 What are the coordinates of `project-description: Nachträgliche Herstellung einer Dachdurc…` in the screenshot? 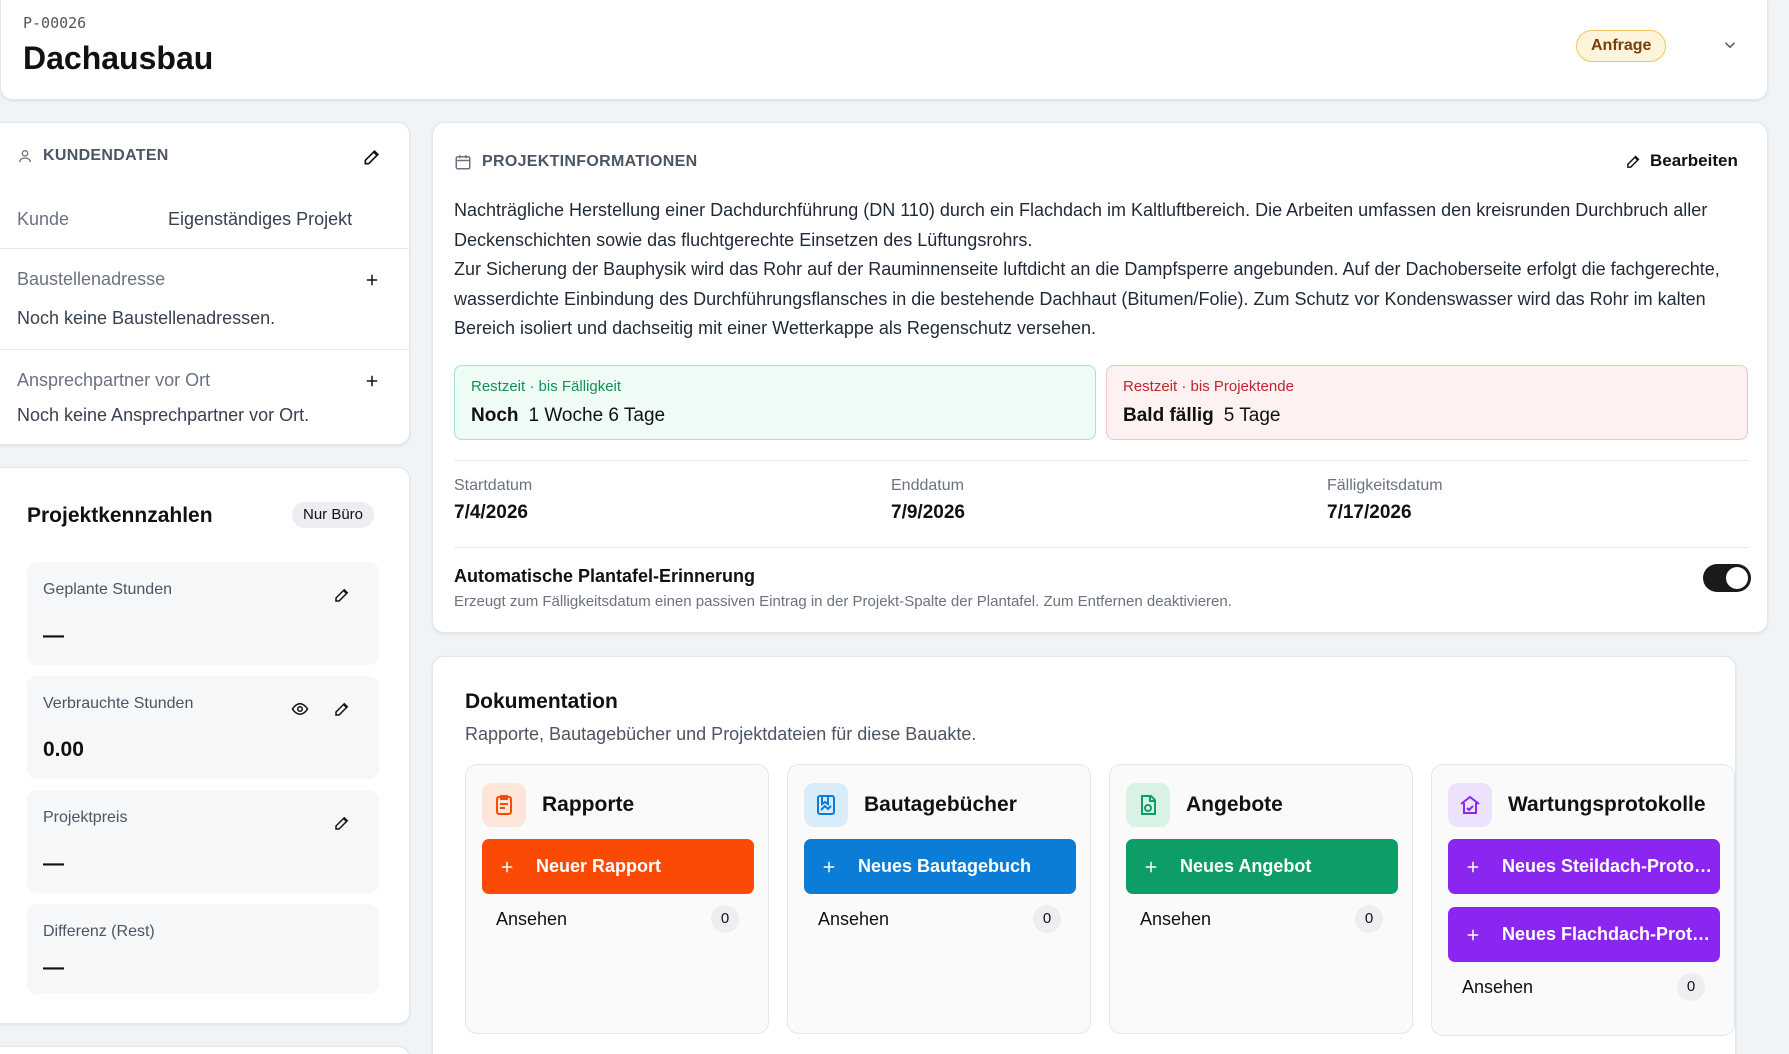 It's located at (1087, 269).